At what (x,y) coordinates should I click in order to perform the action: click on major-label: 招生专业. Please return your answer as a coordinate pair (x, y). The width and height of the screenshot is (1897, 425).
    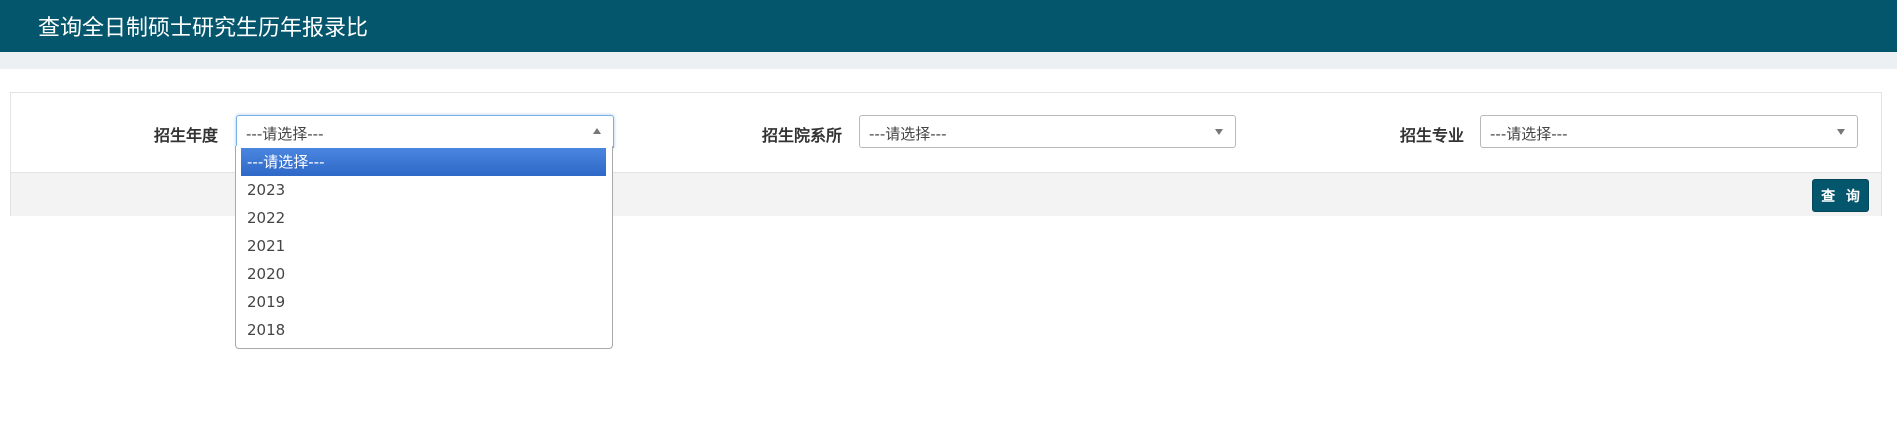
    Looking at the image, I should click on (1432, 135).